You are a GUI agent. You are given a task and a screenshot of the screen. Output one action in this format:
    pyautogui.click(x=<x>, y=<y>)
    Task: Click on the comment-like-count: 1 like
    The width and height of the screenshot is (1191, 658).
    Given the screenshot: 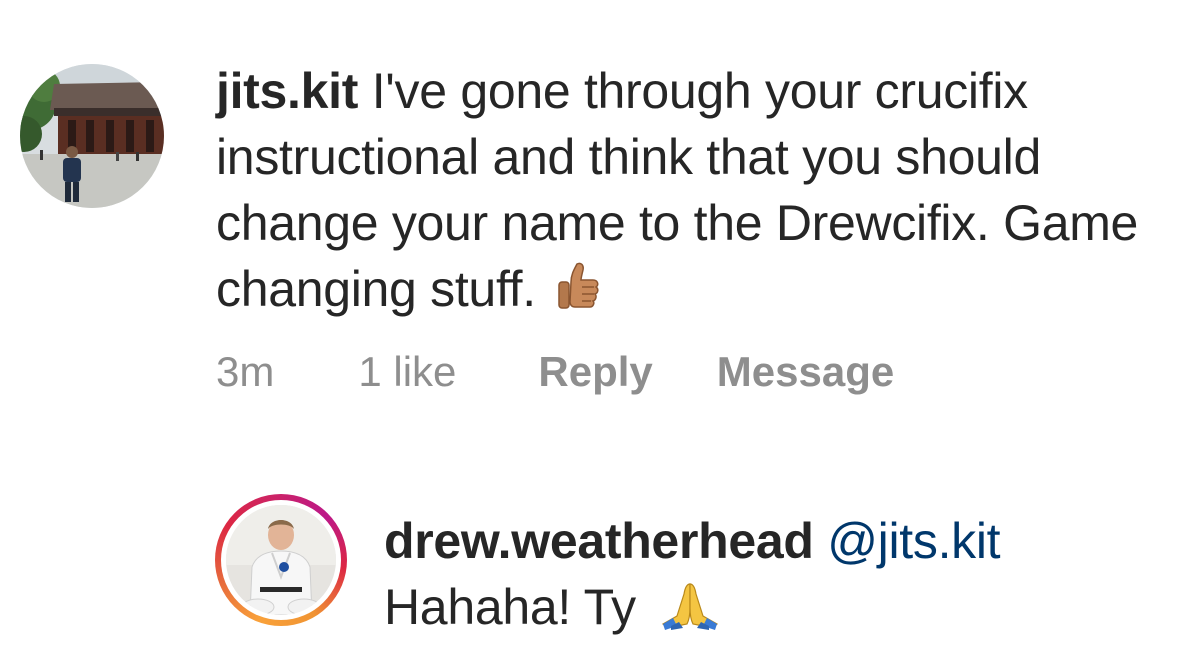 What is the action you would take?
    pyautogui.click(x=407, y=372)
    